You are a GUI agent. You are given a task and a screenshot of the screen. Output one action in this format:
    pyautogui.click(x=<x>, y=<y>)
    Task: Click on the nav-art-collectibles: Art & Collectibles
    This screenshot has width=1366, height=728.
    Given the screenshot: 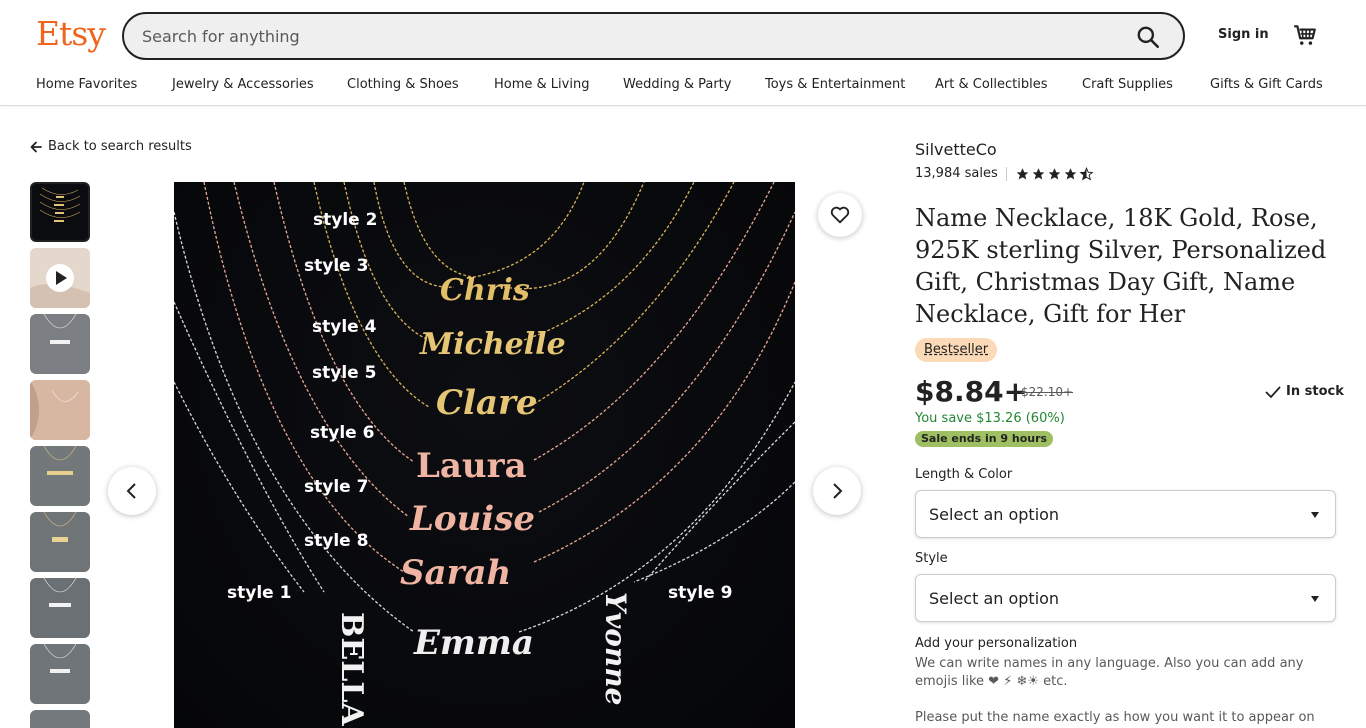 What is the action you would take?
    pyautogui.click(x=991, y=84)
    